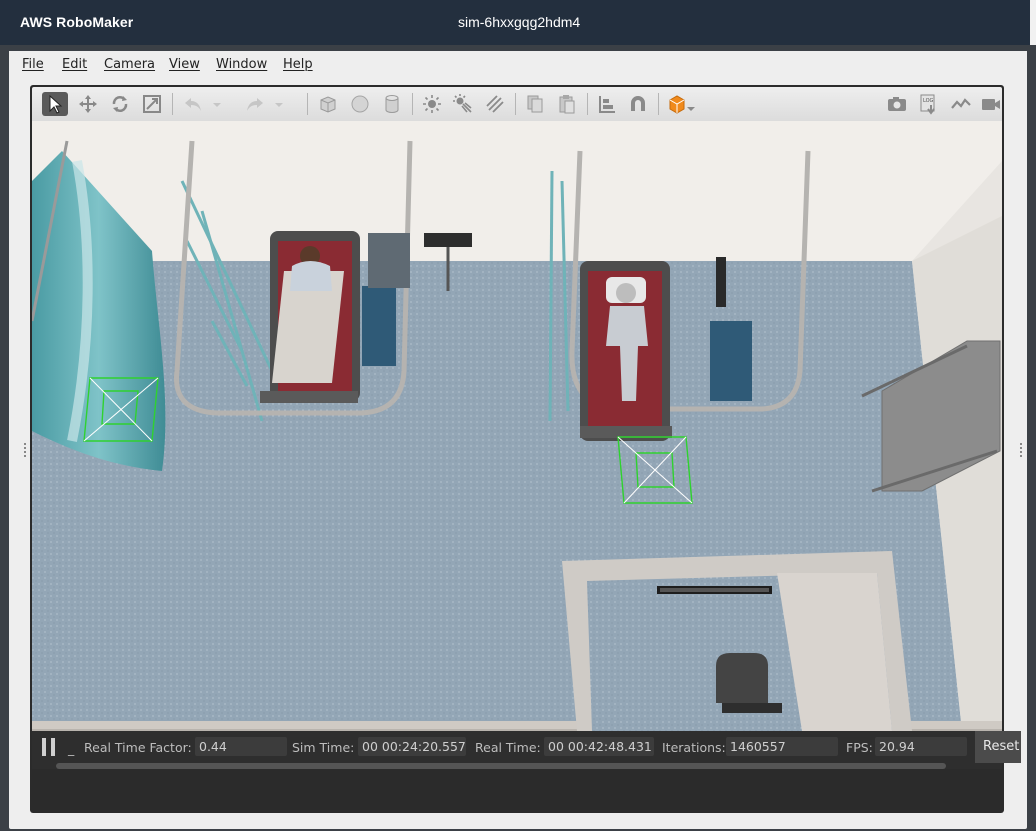 This screenshot has width=1036, height=831. I want to click on fps-label: FPS:, so click(859, 747).